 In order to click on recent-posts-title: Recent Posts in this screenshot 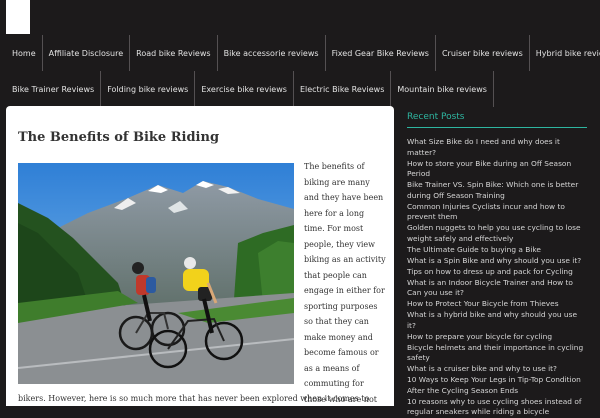, I will do `click(436, 117)`.